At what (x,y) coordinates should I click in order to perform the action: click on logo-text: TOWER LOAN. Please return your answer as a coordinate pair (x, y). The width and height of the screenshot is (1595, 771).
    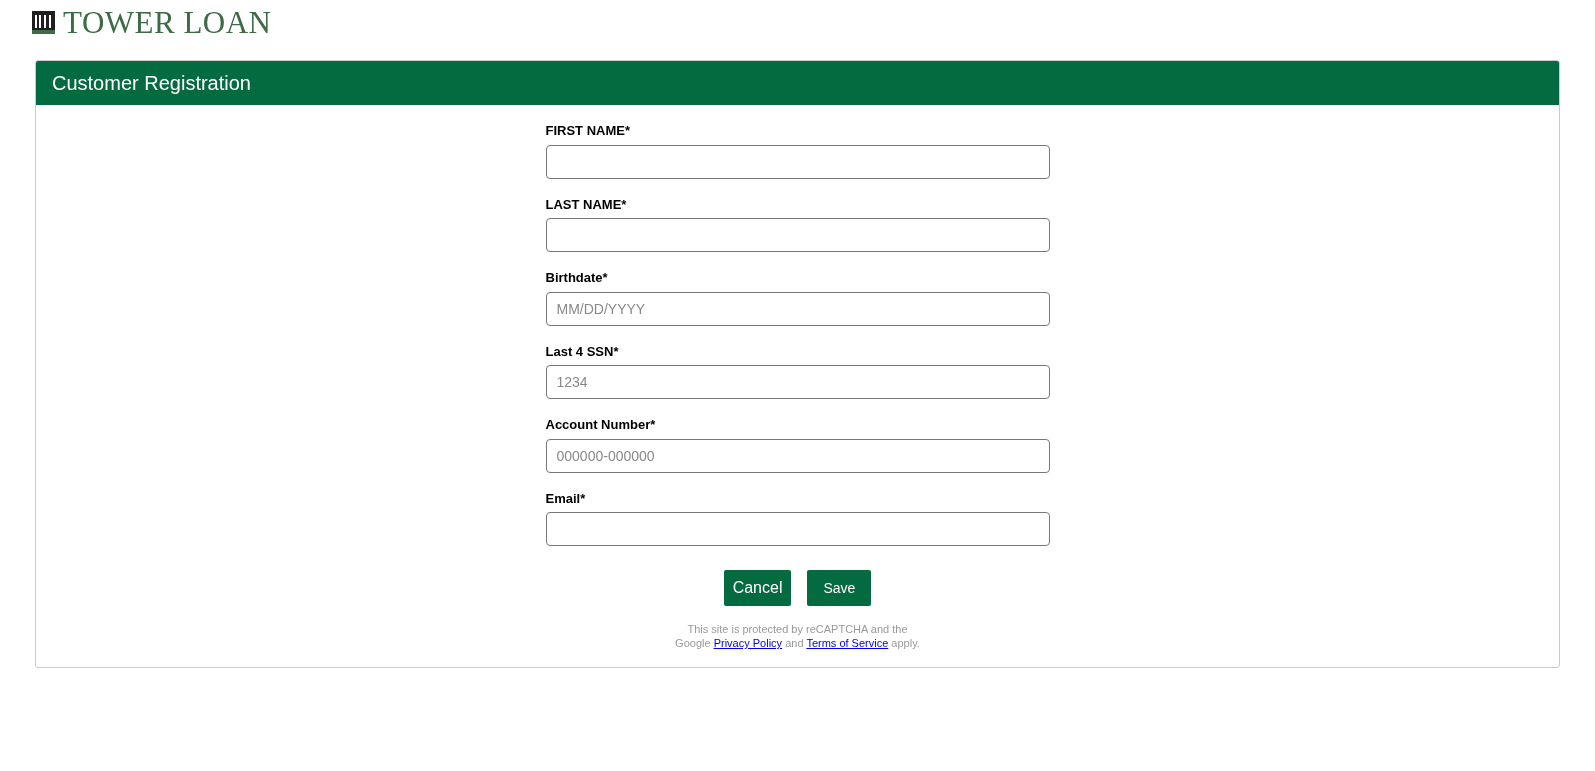
    Looking at the image, I should click on (167, 22).